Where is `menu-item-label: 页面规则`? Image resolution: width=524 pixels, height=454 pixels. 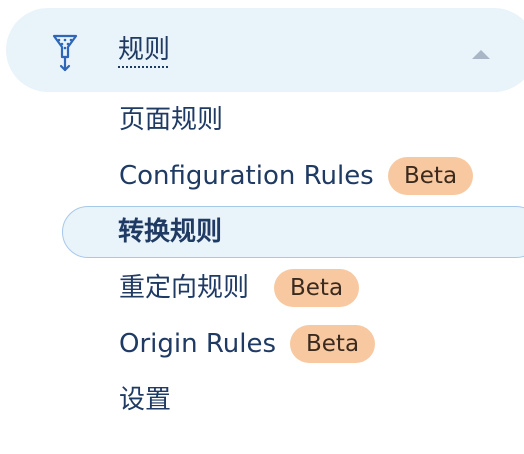 menu-item-label: 页面规则 is located at coordinates (171, 120).